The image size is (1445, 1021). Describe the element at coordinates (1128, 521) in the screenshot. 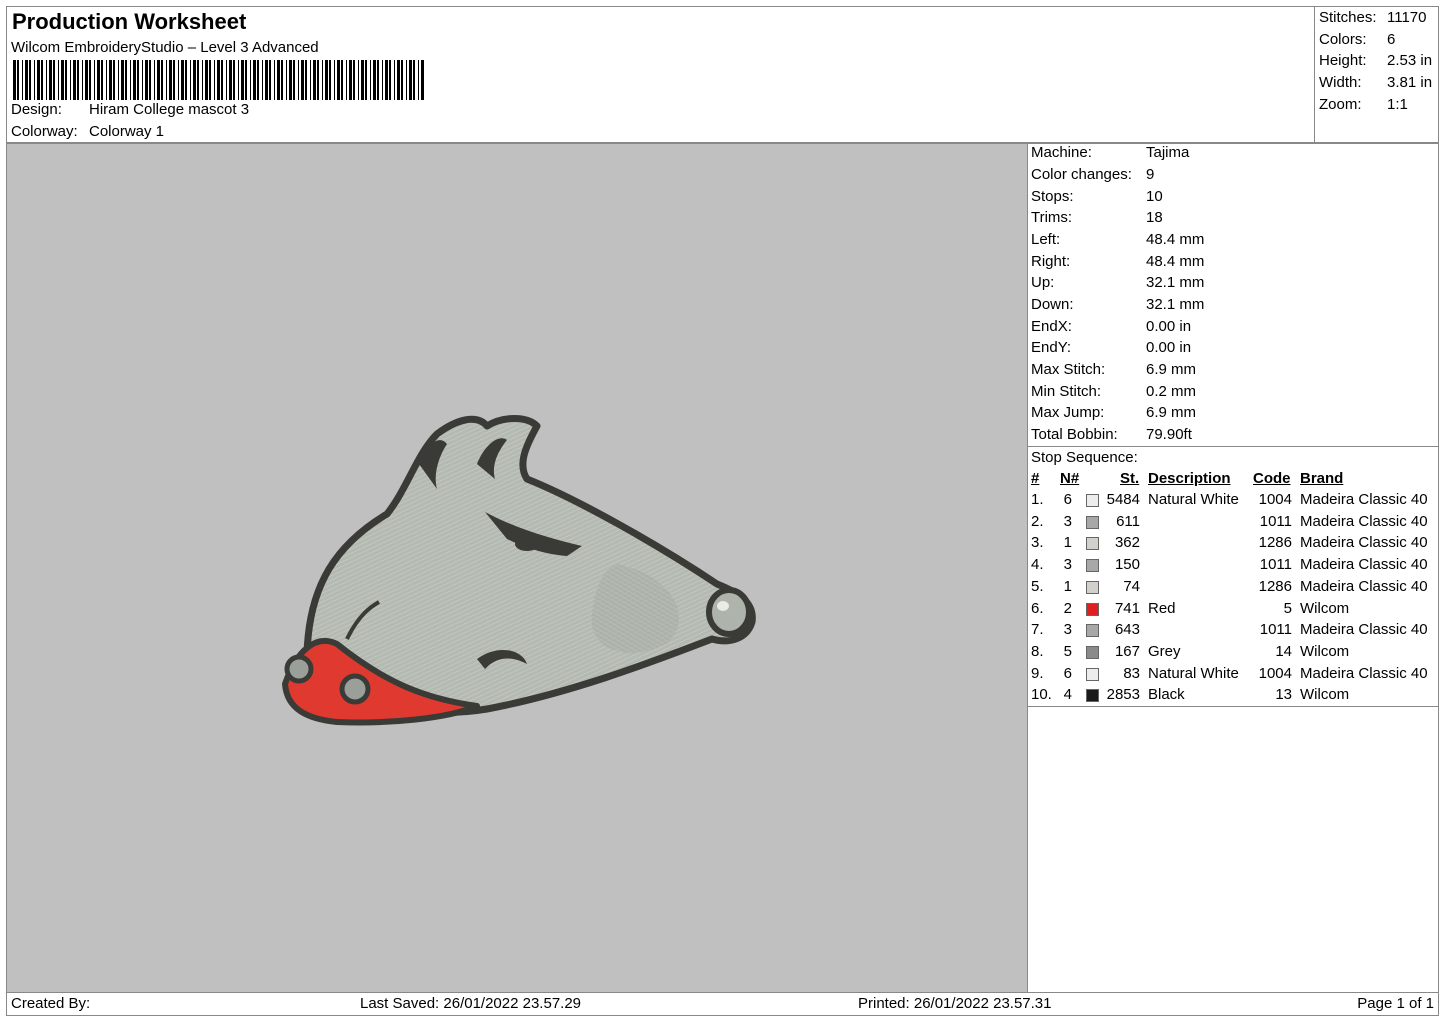

I see `stitch-count: 611` at that location.